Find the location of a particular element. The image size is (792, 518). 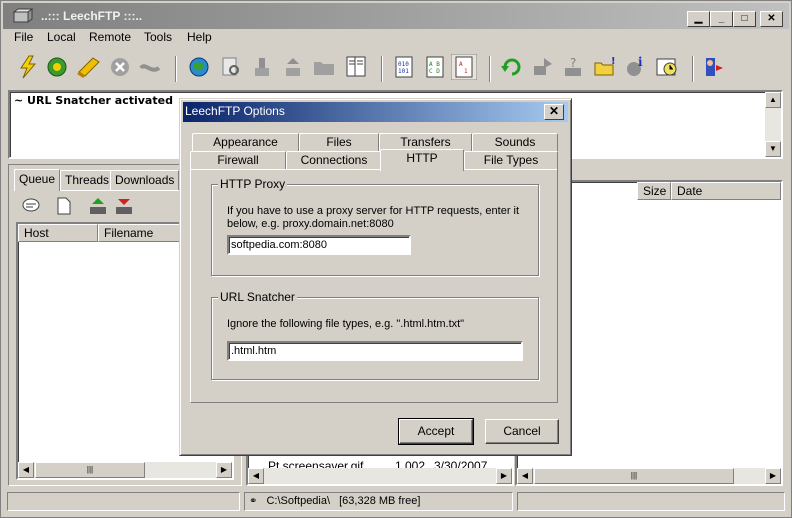

tab-firewall: Firewall is located at coordinates (238, 160).